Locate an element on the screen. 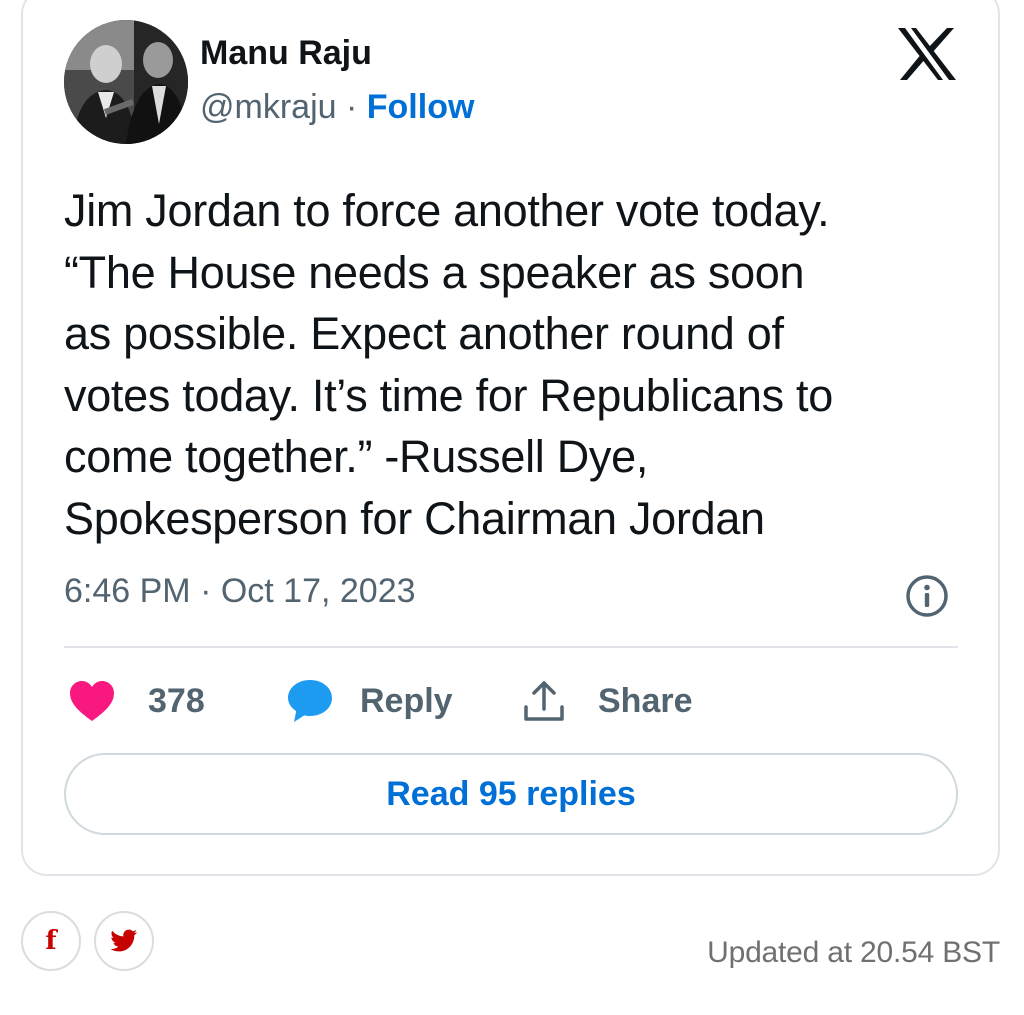 This screenshot has width=1024, height=1015. share-label: Share is located at coordinates (645, 700).